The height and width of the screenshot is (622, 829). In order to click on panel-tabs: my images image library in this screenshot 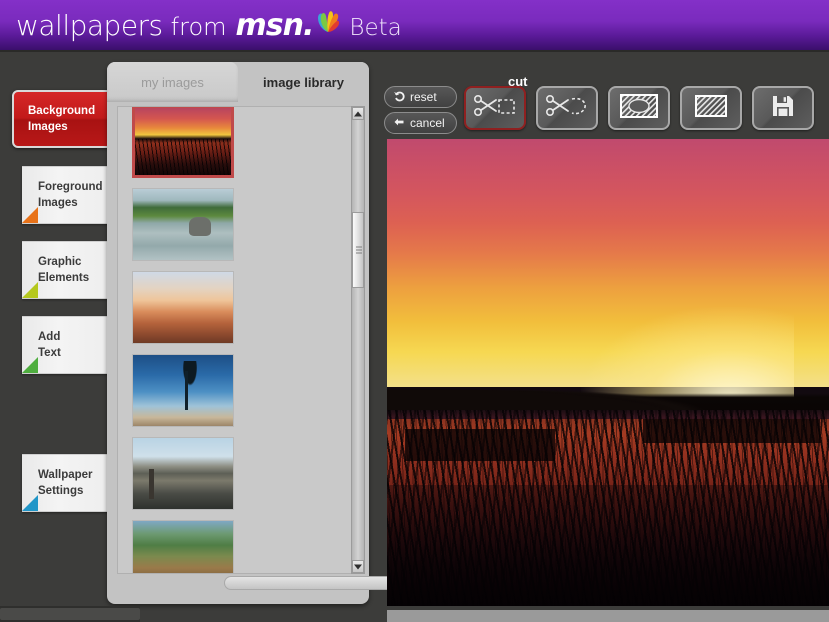, I will do `click(238, 82)`.